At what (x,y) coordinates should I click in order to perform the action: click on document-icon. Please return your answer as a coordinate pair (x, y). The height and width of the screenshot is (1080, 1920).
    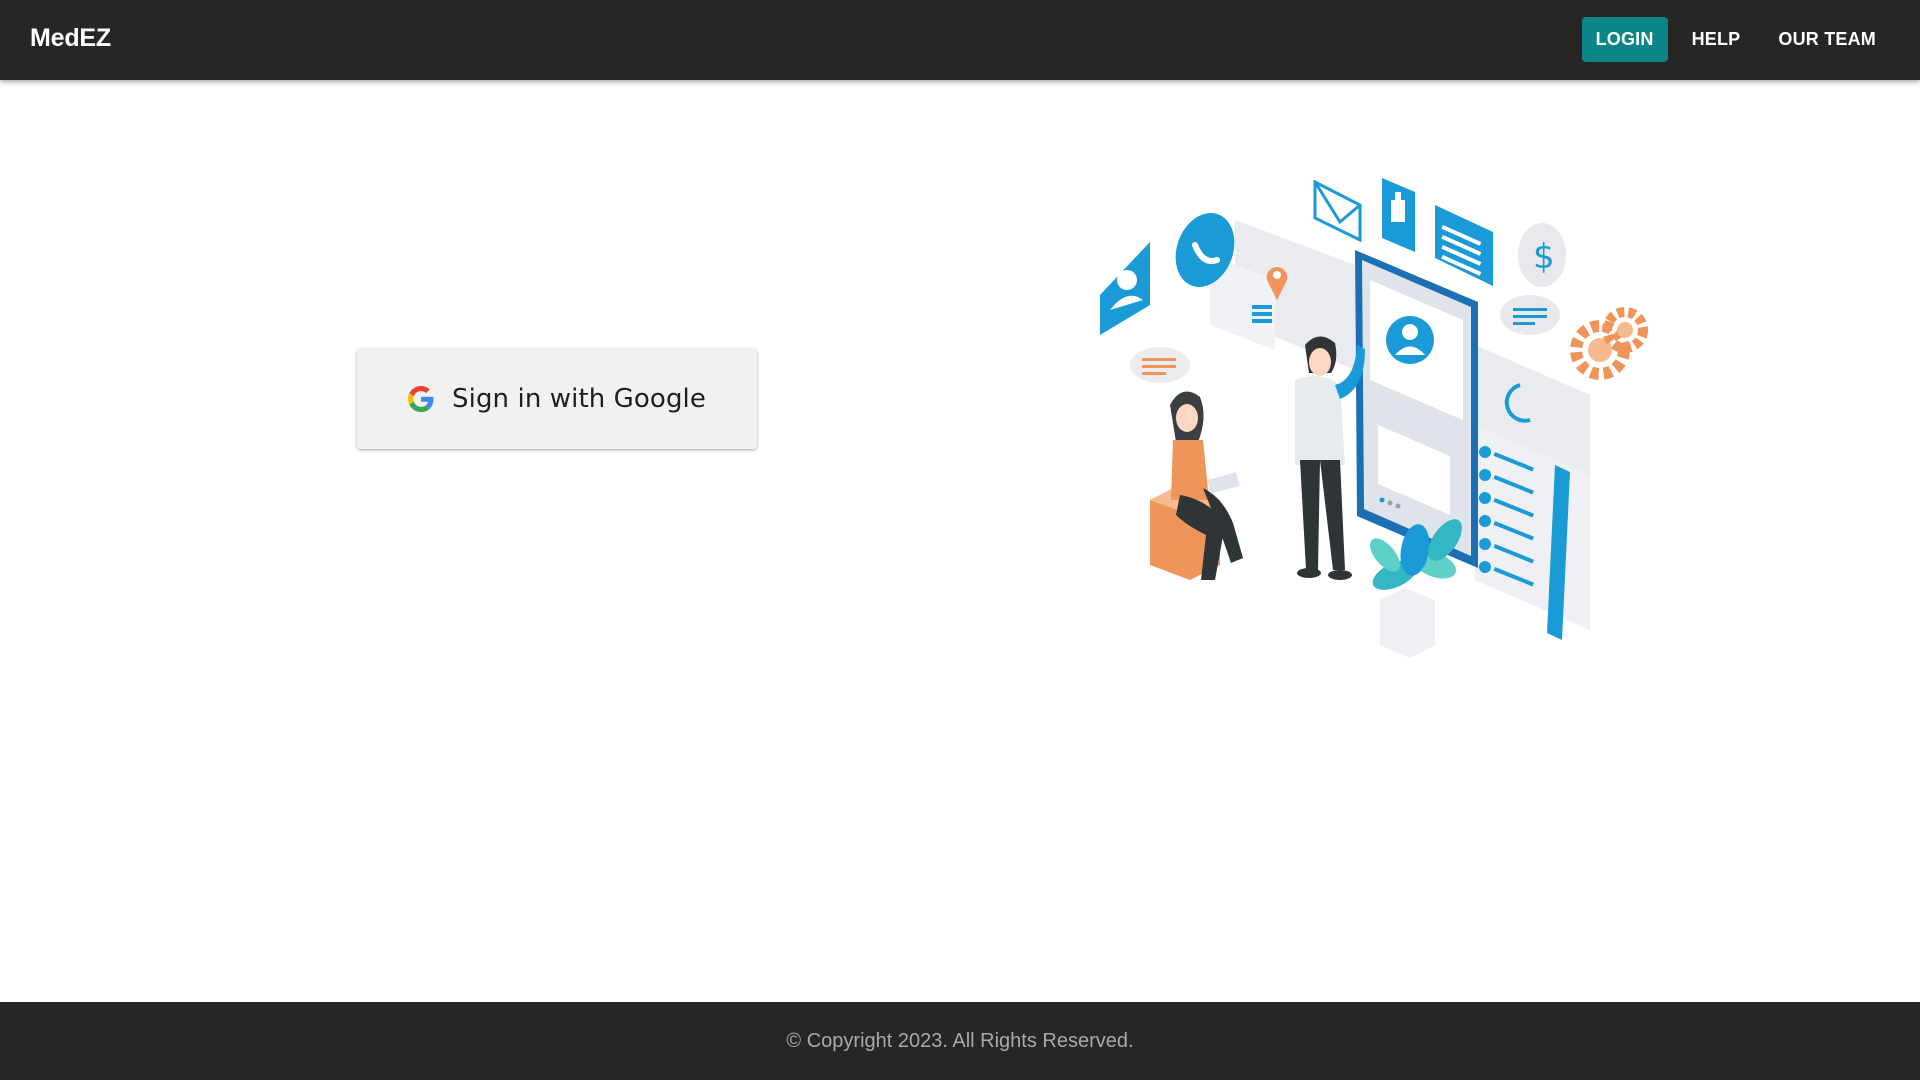
    Looking at the image, I should click on (1464, 245).